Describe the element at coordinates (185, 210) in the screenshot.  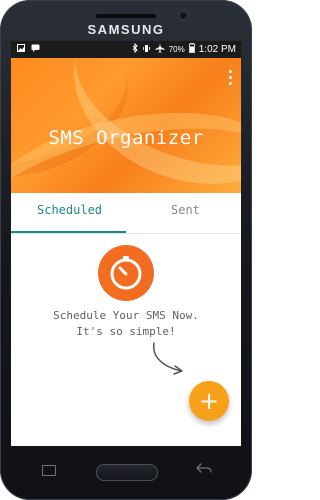
I see `tab-sent: Sent` at that location.